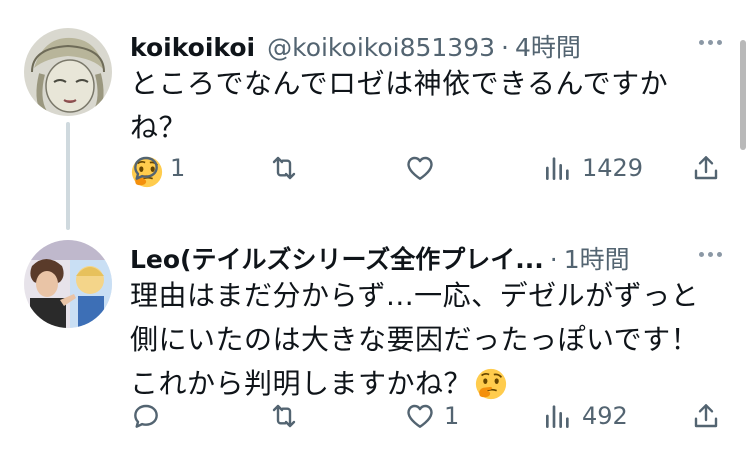  What do you see at coordinates (178, 168) in the screenshot?
I see `reply-count: 1` at bounding box center [178, 168].